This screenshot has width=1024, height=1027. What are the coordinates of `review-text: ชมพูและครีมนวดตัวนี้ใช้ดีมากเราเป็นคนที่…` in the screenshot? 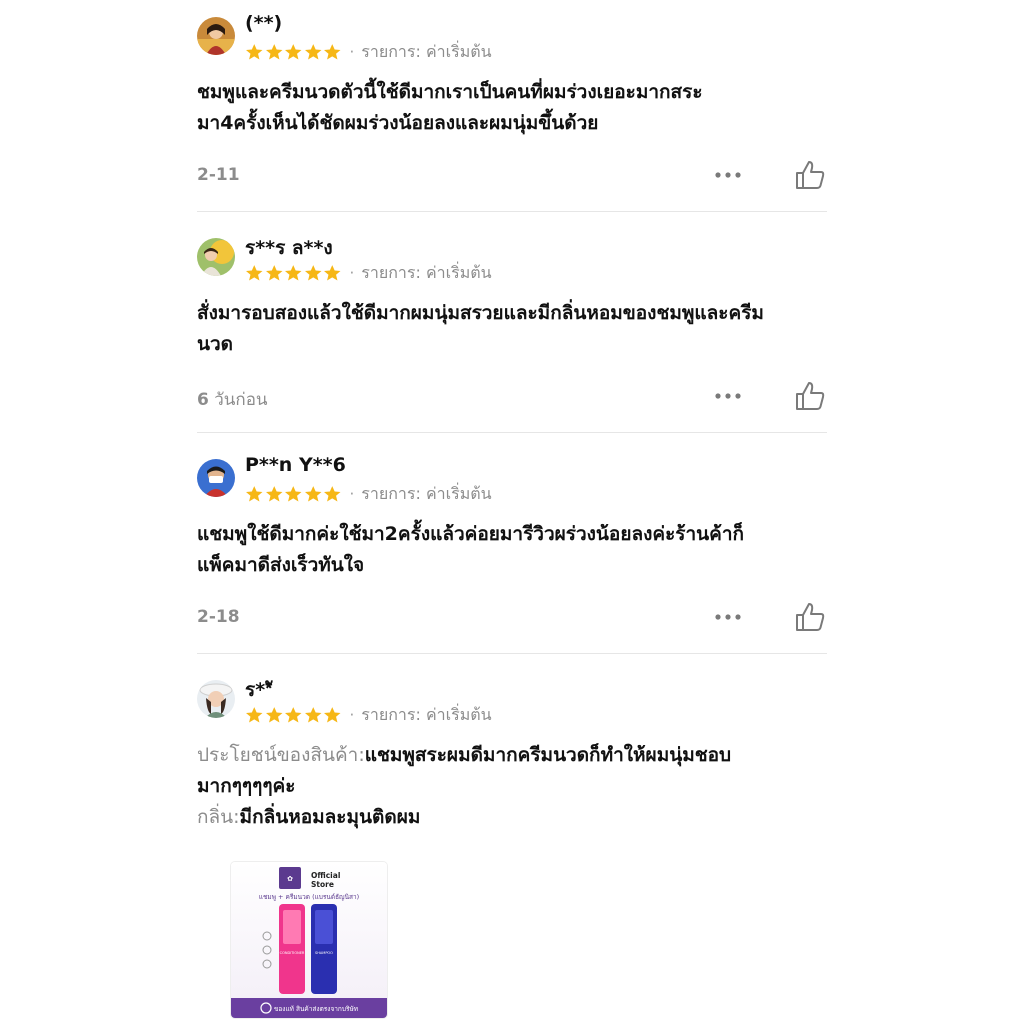 It's located at (512, 108).